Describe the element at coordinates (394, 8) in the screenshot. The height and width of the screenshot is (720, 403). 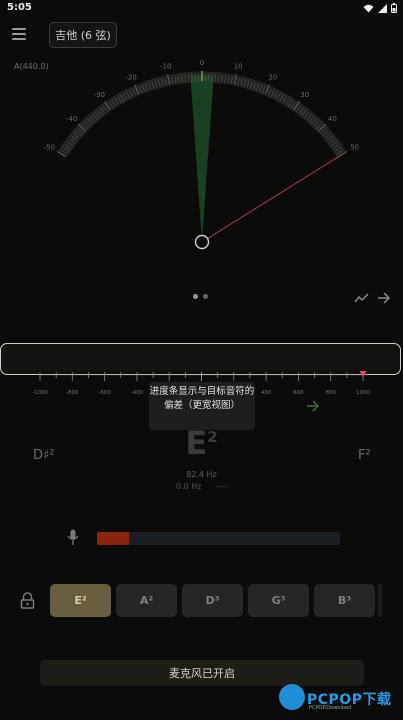
I see `battery-icon` at that location.